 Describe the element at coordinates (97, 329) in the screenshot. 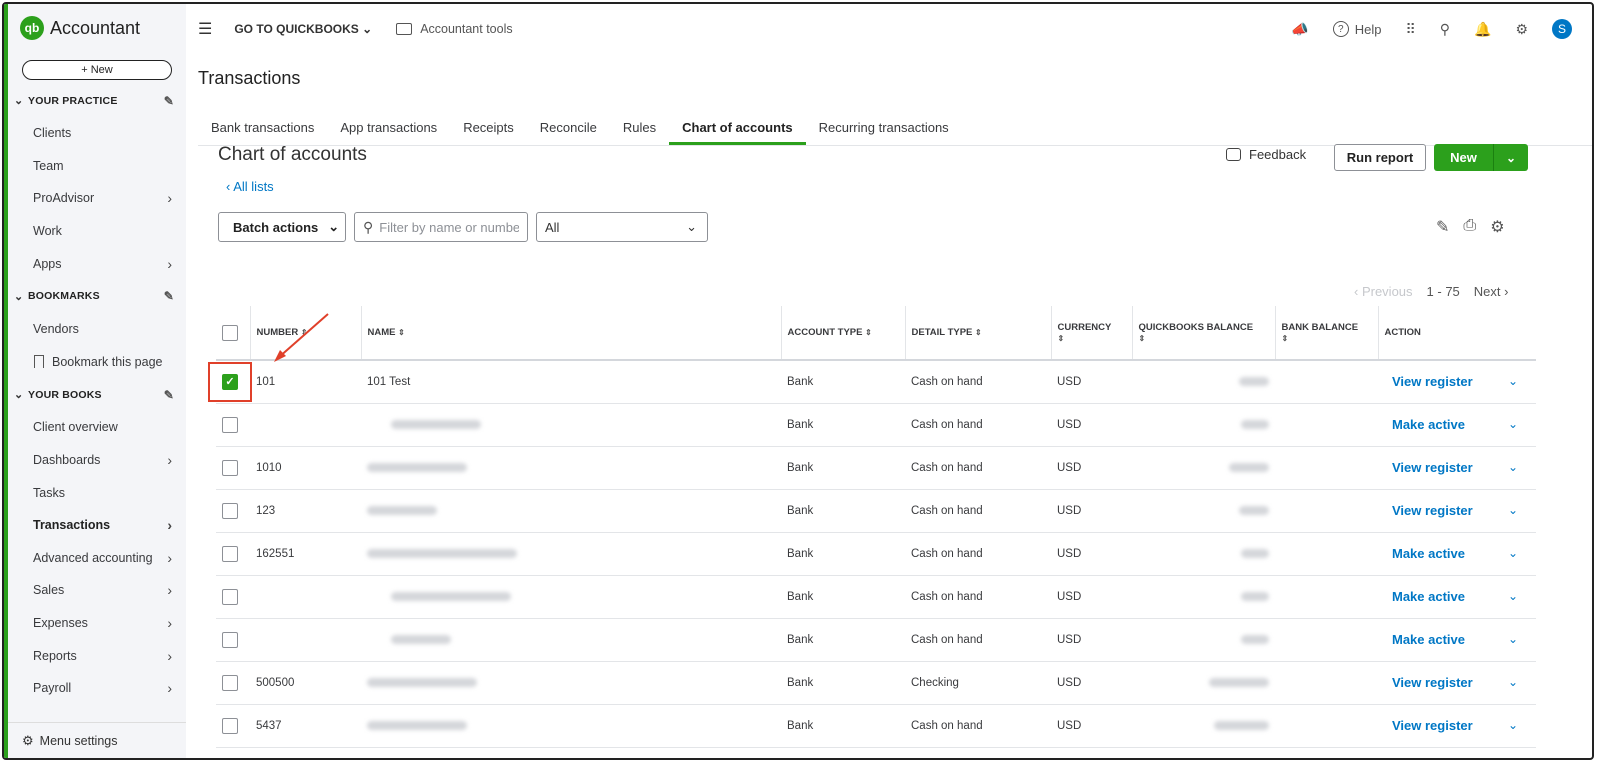

I see `sidebar-item-vendors: Vendors` at that location.